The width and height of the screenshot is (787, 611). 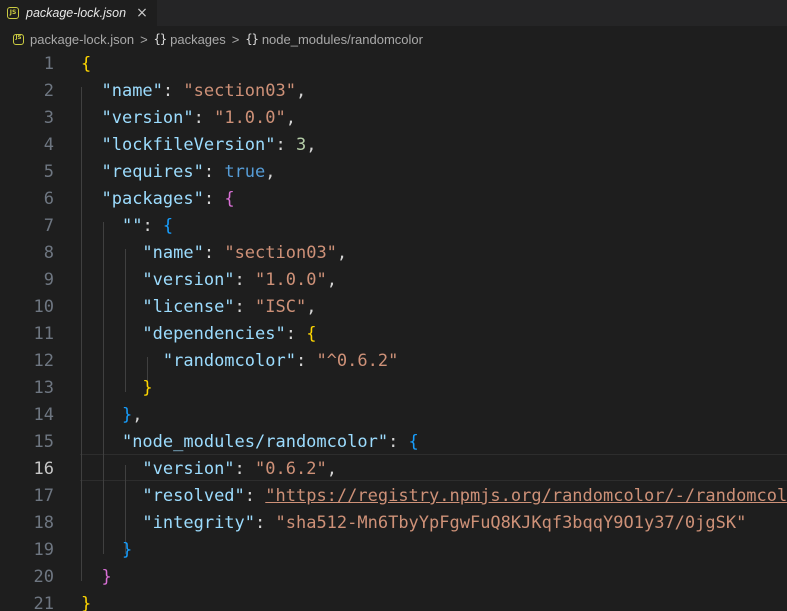 What do you see at coordinates (86, 65) in the screenshot?
I see `code-text: {` at bounding box center [86, 65].